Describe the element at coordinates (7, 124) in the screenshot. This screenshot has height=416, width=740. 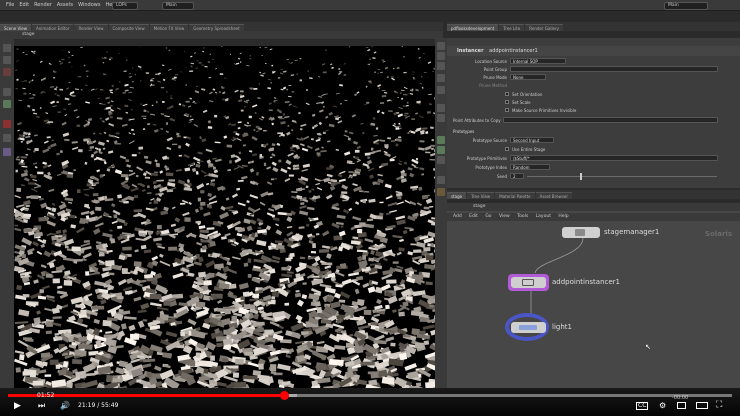
I see `magnet-icon` at that location.